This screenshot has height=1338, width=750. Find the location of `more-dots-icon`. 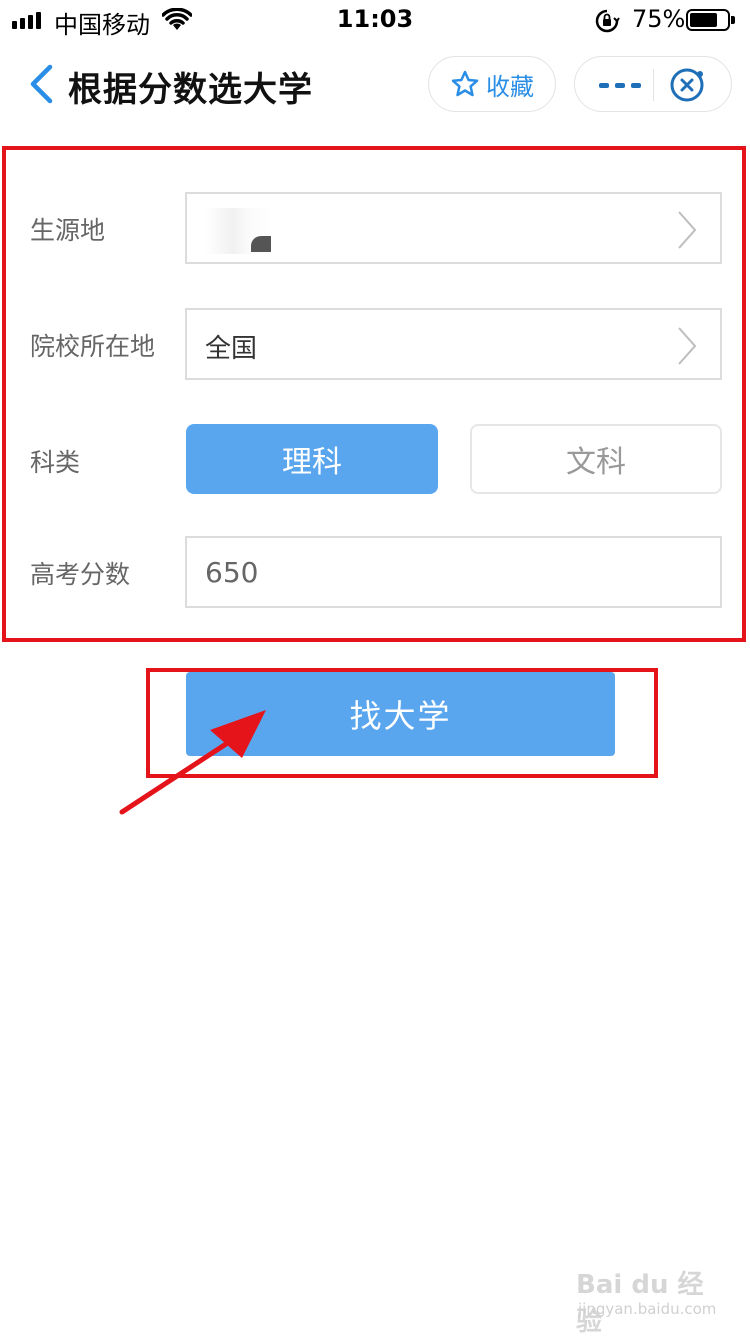

more-dots-icon is located at coordinates (620, 85).